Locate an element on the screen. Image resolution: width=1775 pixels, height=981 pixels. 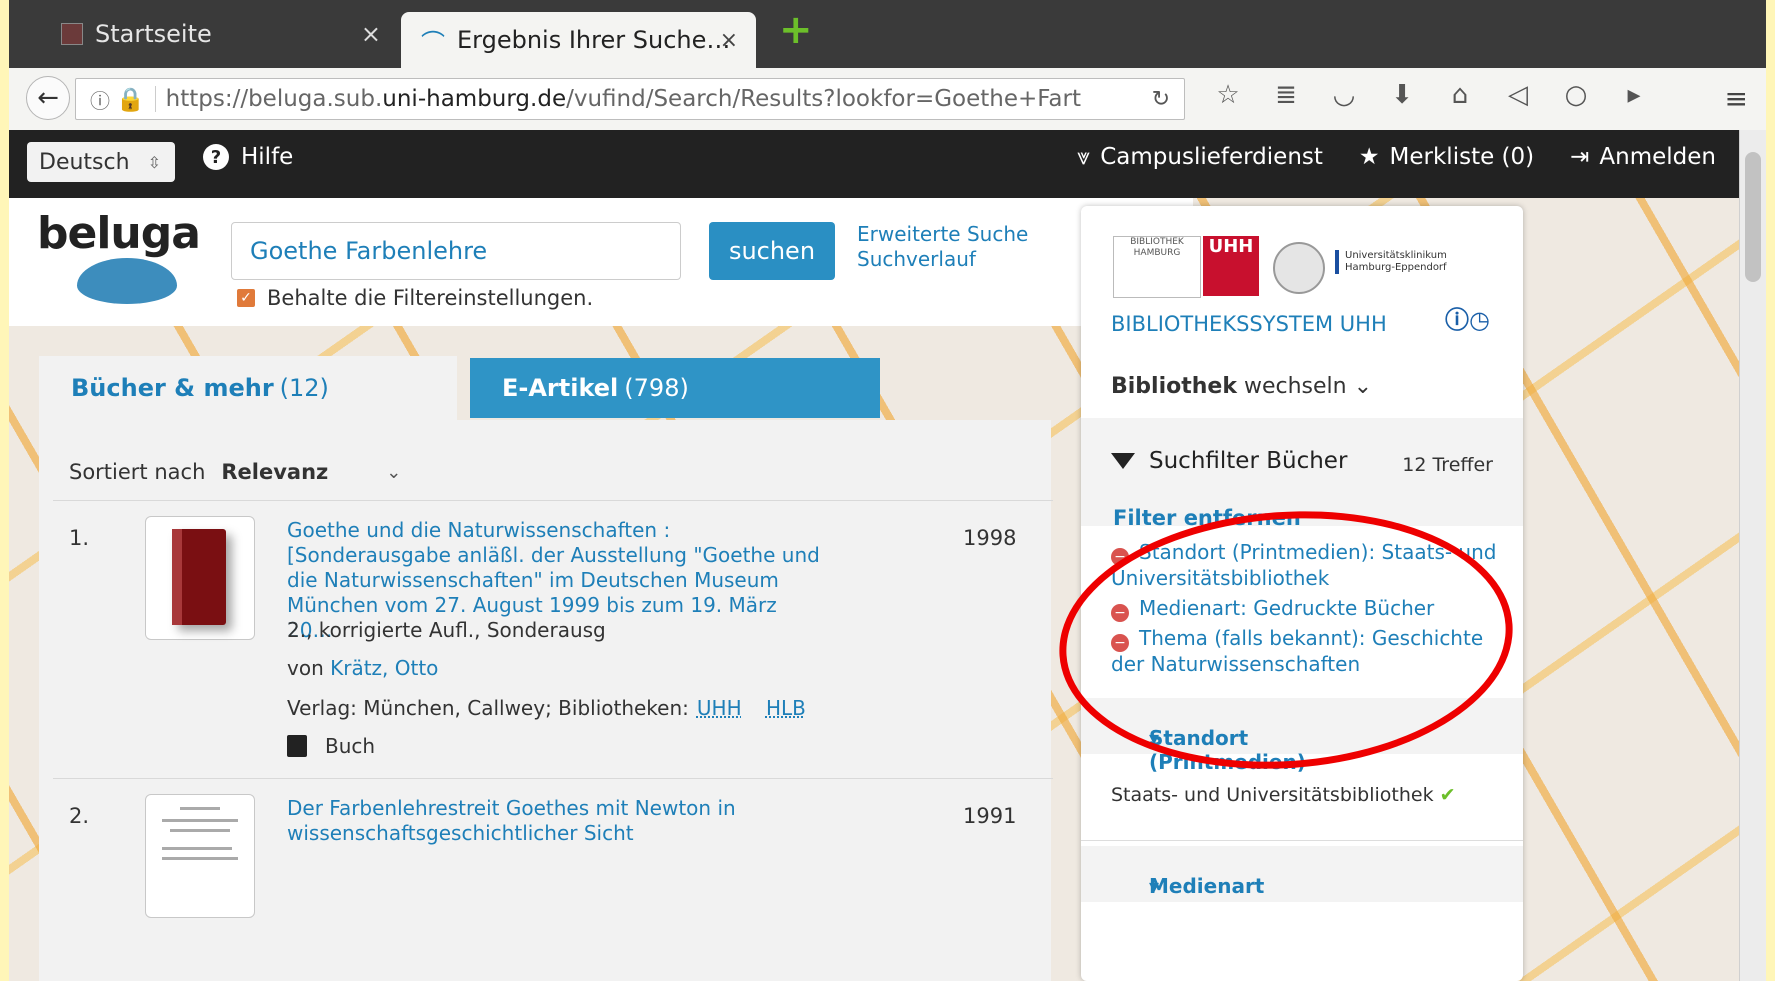
uke-logo: Universitätsklinikum Hamburg-Eppendorf is located at coordinates (1399, 262).